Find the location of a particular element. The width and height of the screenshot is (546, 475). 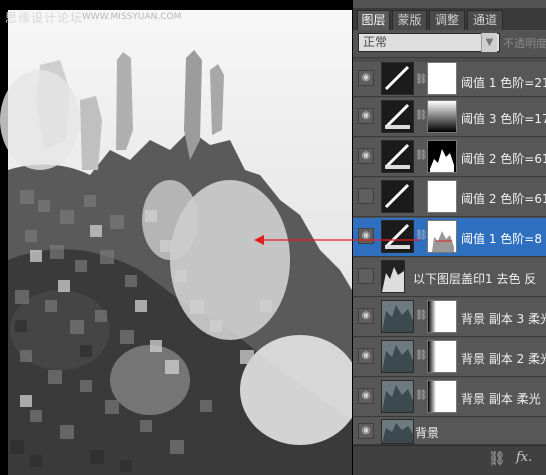

layer-name: 阈值 1 色阶=8 is located at coordinates (501, 239).